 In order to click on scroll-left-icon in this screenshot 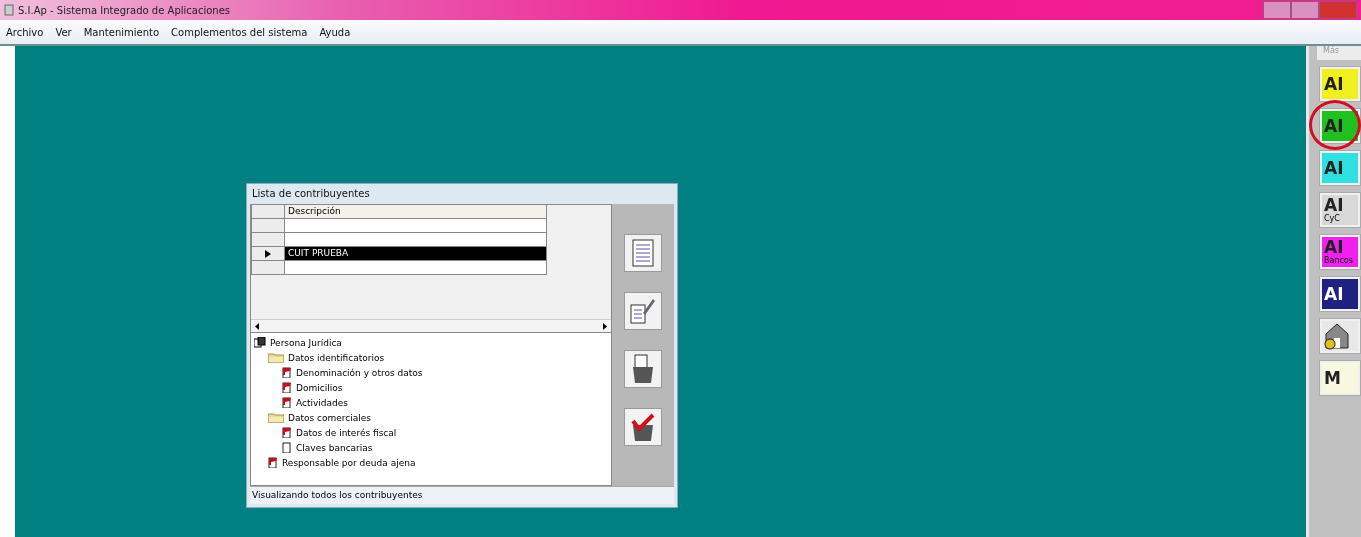, I will do `click(257, 326)`.